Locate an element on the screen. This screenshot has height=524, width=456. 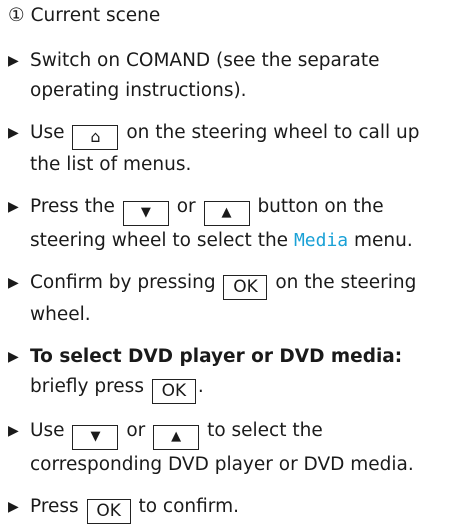
step-line: Press OK to confirm. is located at coordinates (239, 508).